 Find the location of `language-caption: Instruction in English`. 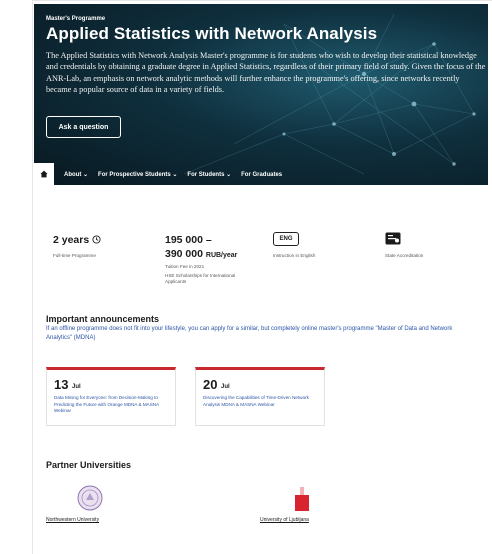

language-caption: Instruction in English is located at coordinates (294, 255).